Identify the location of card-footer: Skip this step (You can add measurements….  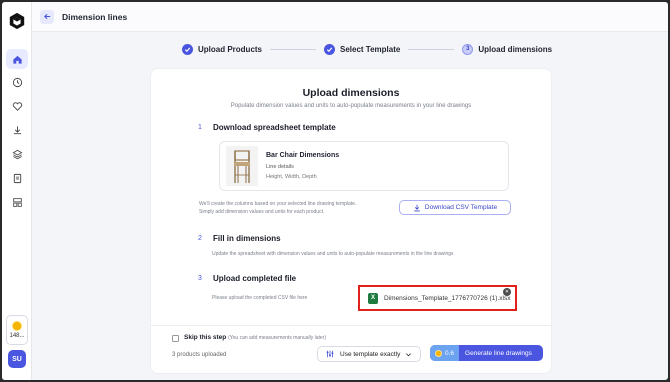
(351, 350).